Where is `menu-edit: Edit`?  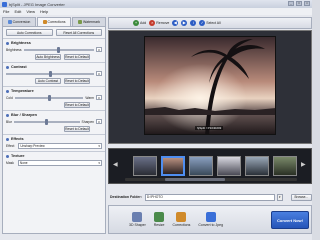
menu-edit: Edit is located at coordinates (17, 11).